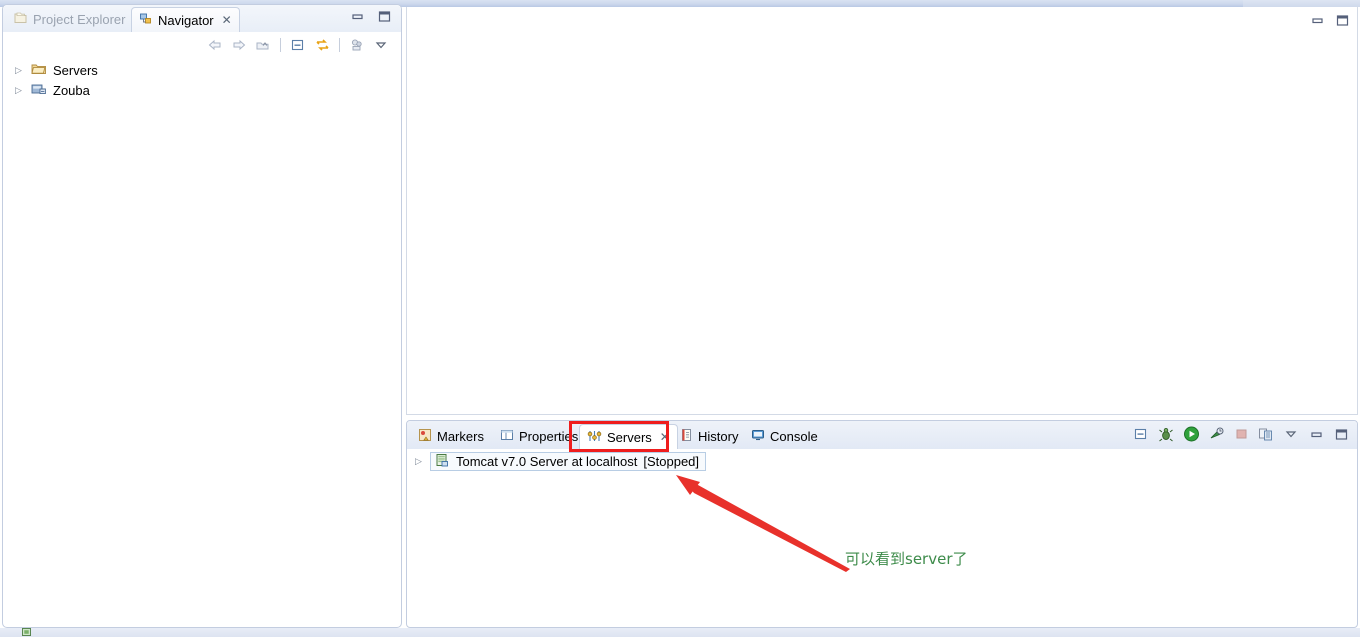  What do you see at coordinates (79, 19) in the screenshot?
I see `tab-label: Project Explorer` at bounding box center [79, 19].